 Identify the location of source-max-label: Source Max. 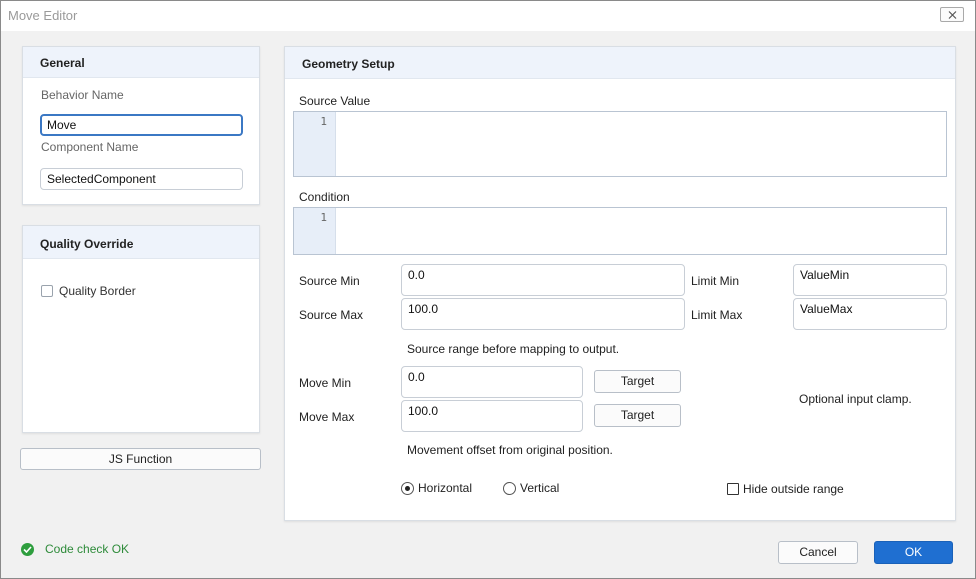
(331, 315).